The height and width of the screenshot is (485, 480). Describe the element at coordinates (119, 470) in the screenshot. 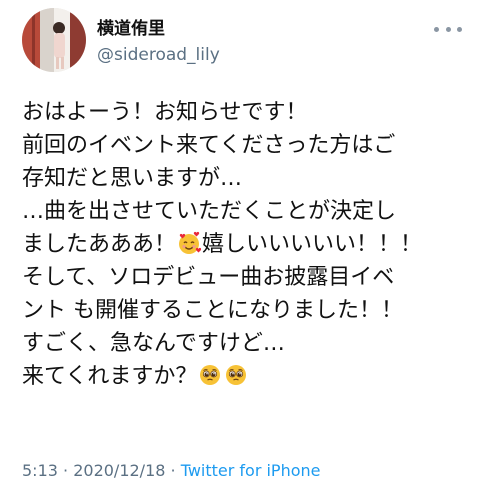

I see `tweet-date: 2020/12/18` at that location.